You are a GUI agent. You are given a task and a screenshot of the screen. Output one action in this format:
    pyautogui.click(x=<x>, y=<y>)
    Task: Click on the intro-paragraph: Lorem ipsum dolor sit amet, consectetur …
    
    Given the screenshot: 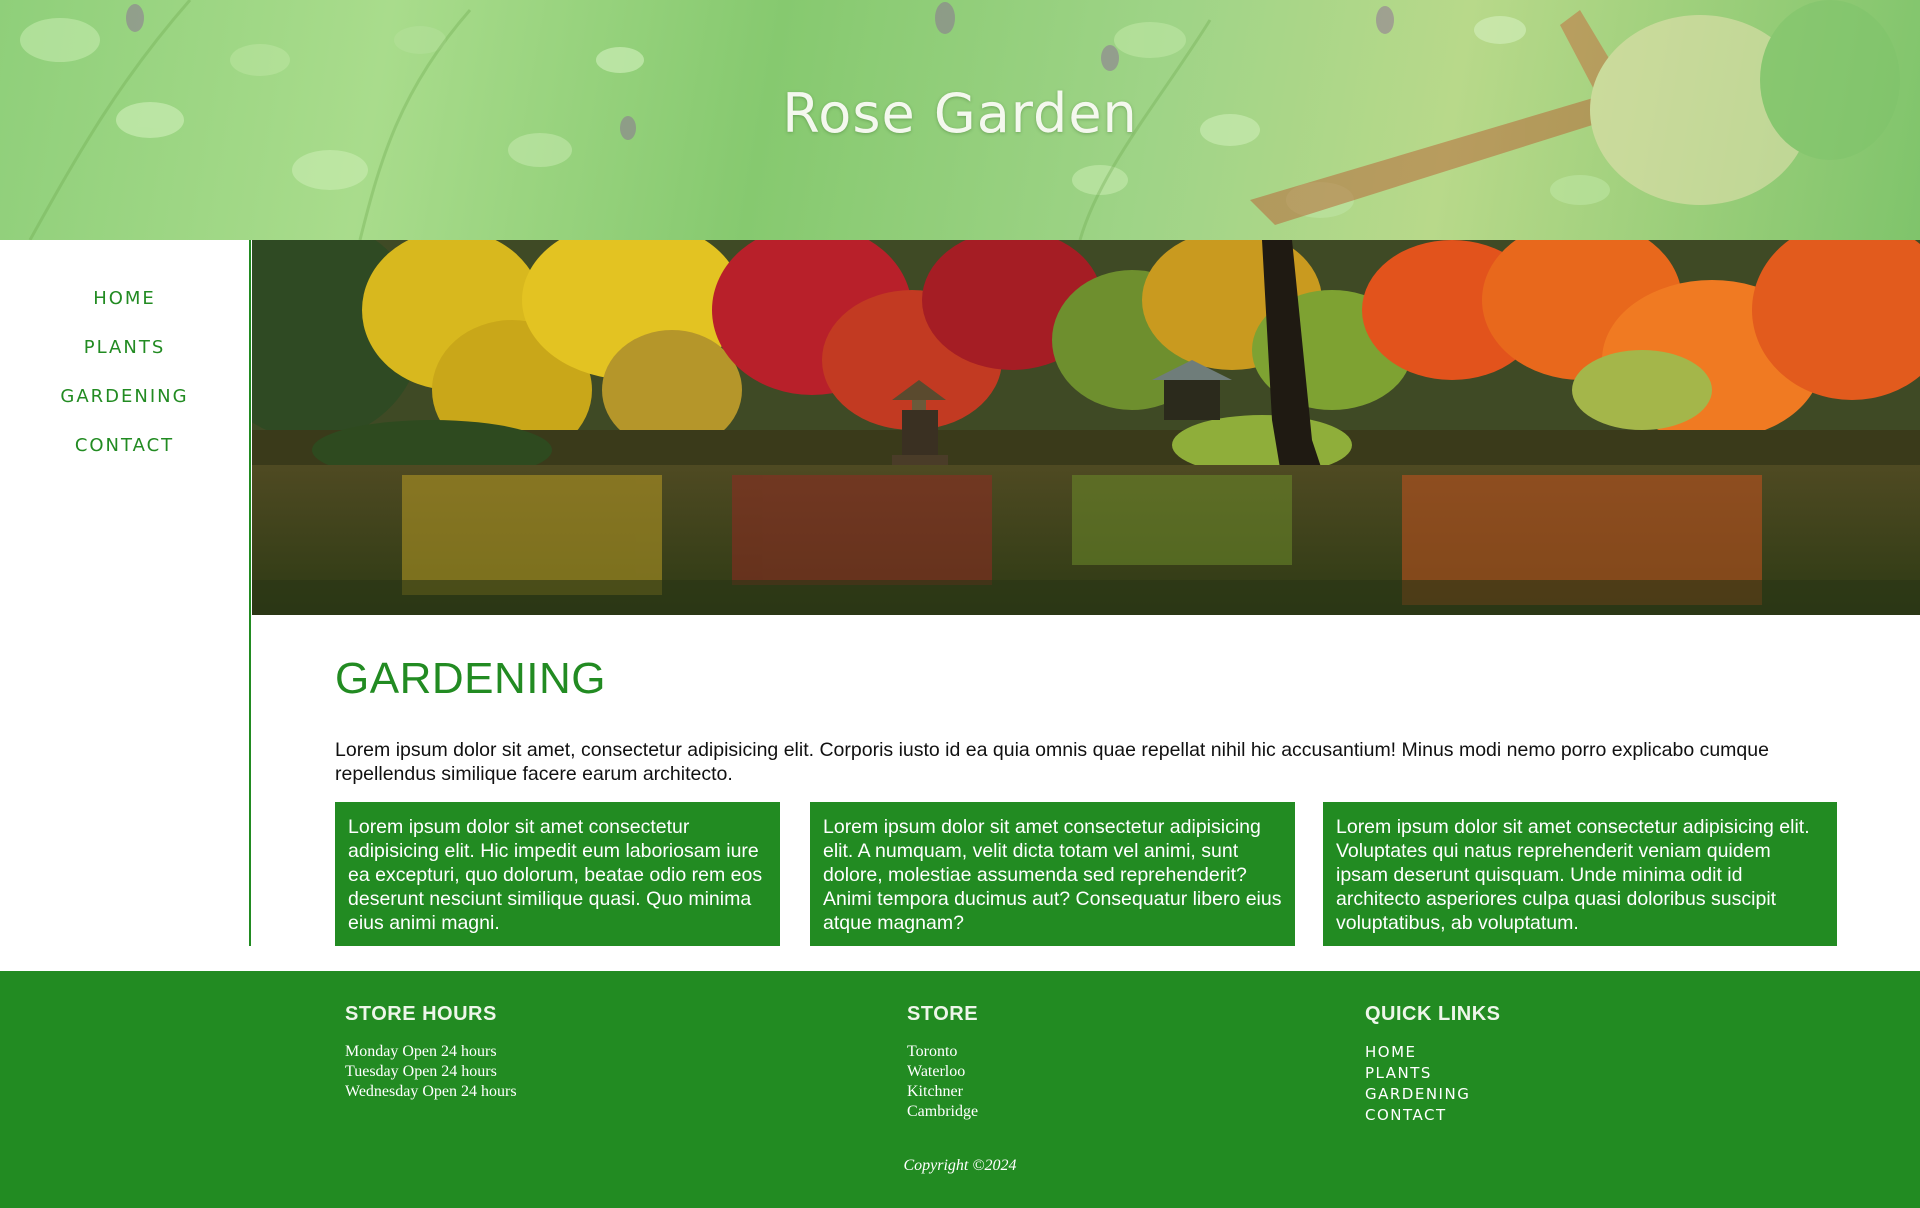 What is the action you would take?
    pyautogui.click(x=1052, y=762)
    